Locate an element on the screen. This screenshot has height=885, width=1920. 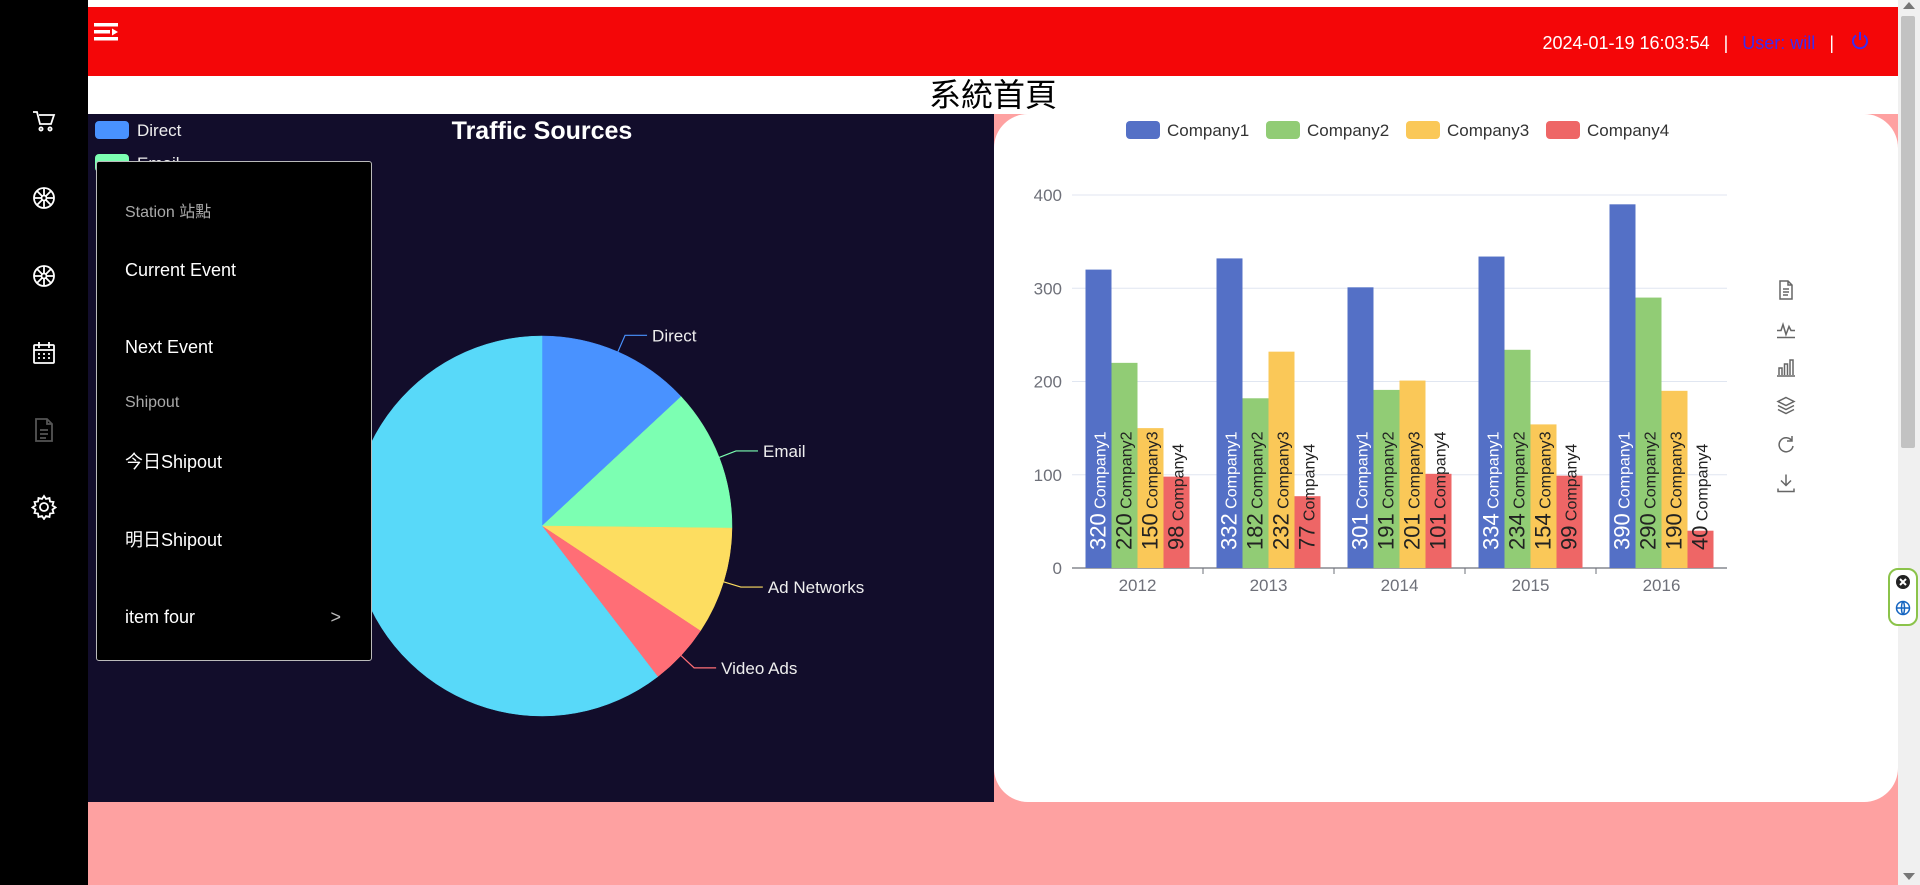
extension-widget is located at coordinates (1903, 597).